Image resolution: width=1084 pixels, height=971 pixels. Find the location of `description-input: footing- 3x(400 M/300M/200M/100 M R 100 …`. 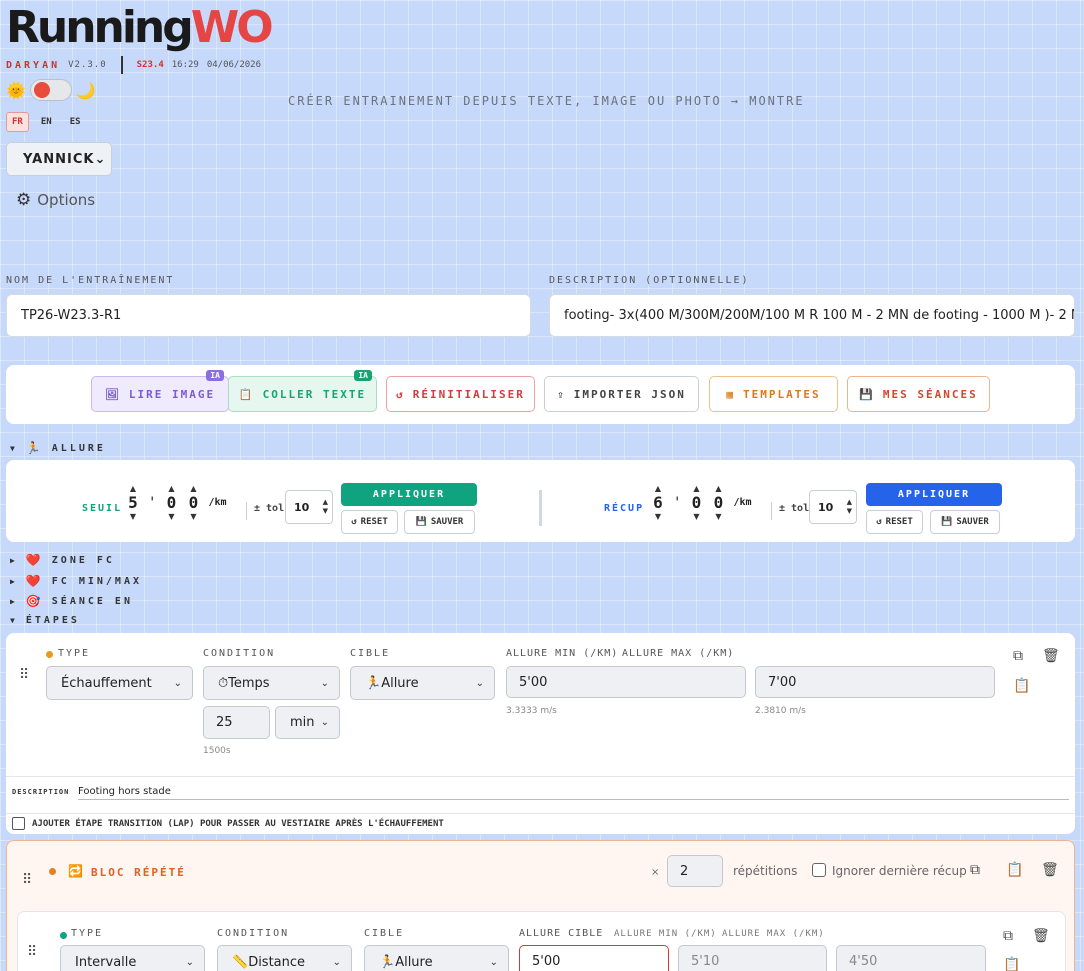

description-input: footing- 3x(400 M/300M/200M/100 M R 100 … is located at coordinates (812, 315).